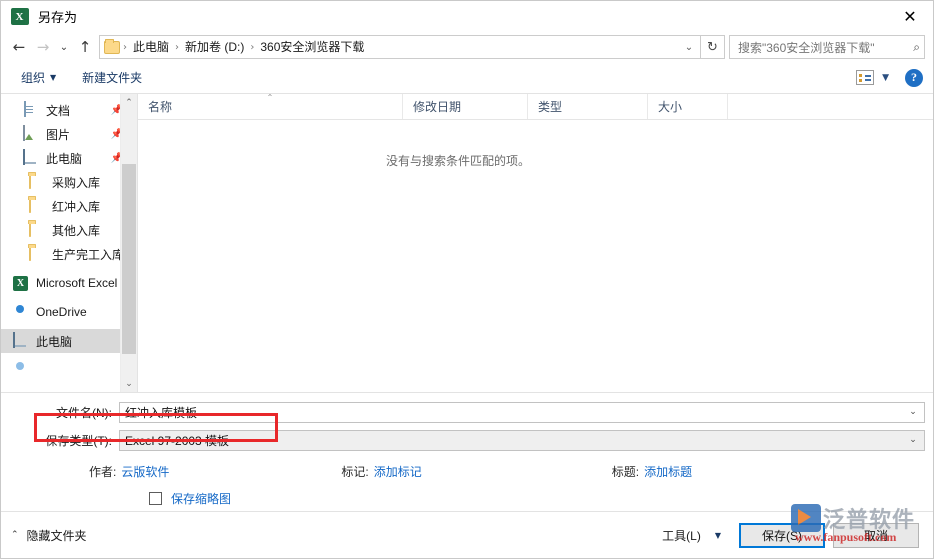 The image size is (934, 559). I want to click on breadcrumb-item-0: 此电脑, so click(151, 47).